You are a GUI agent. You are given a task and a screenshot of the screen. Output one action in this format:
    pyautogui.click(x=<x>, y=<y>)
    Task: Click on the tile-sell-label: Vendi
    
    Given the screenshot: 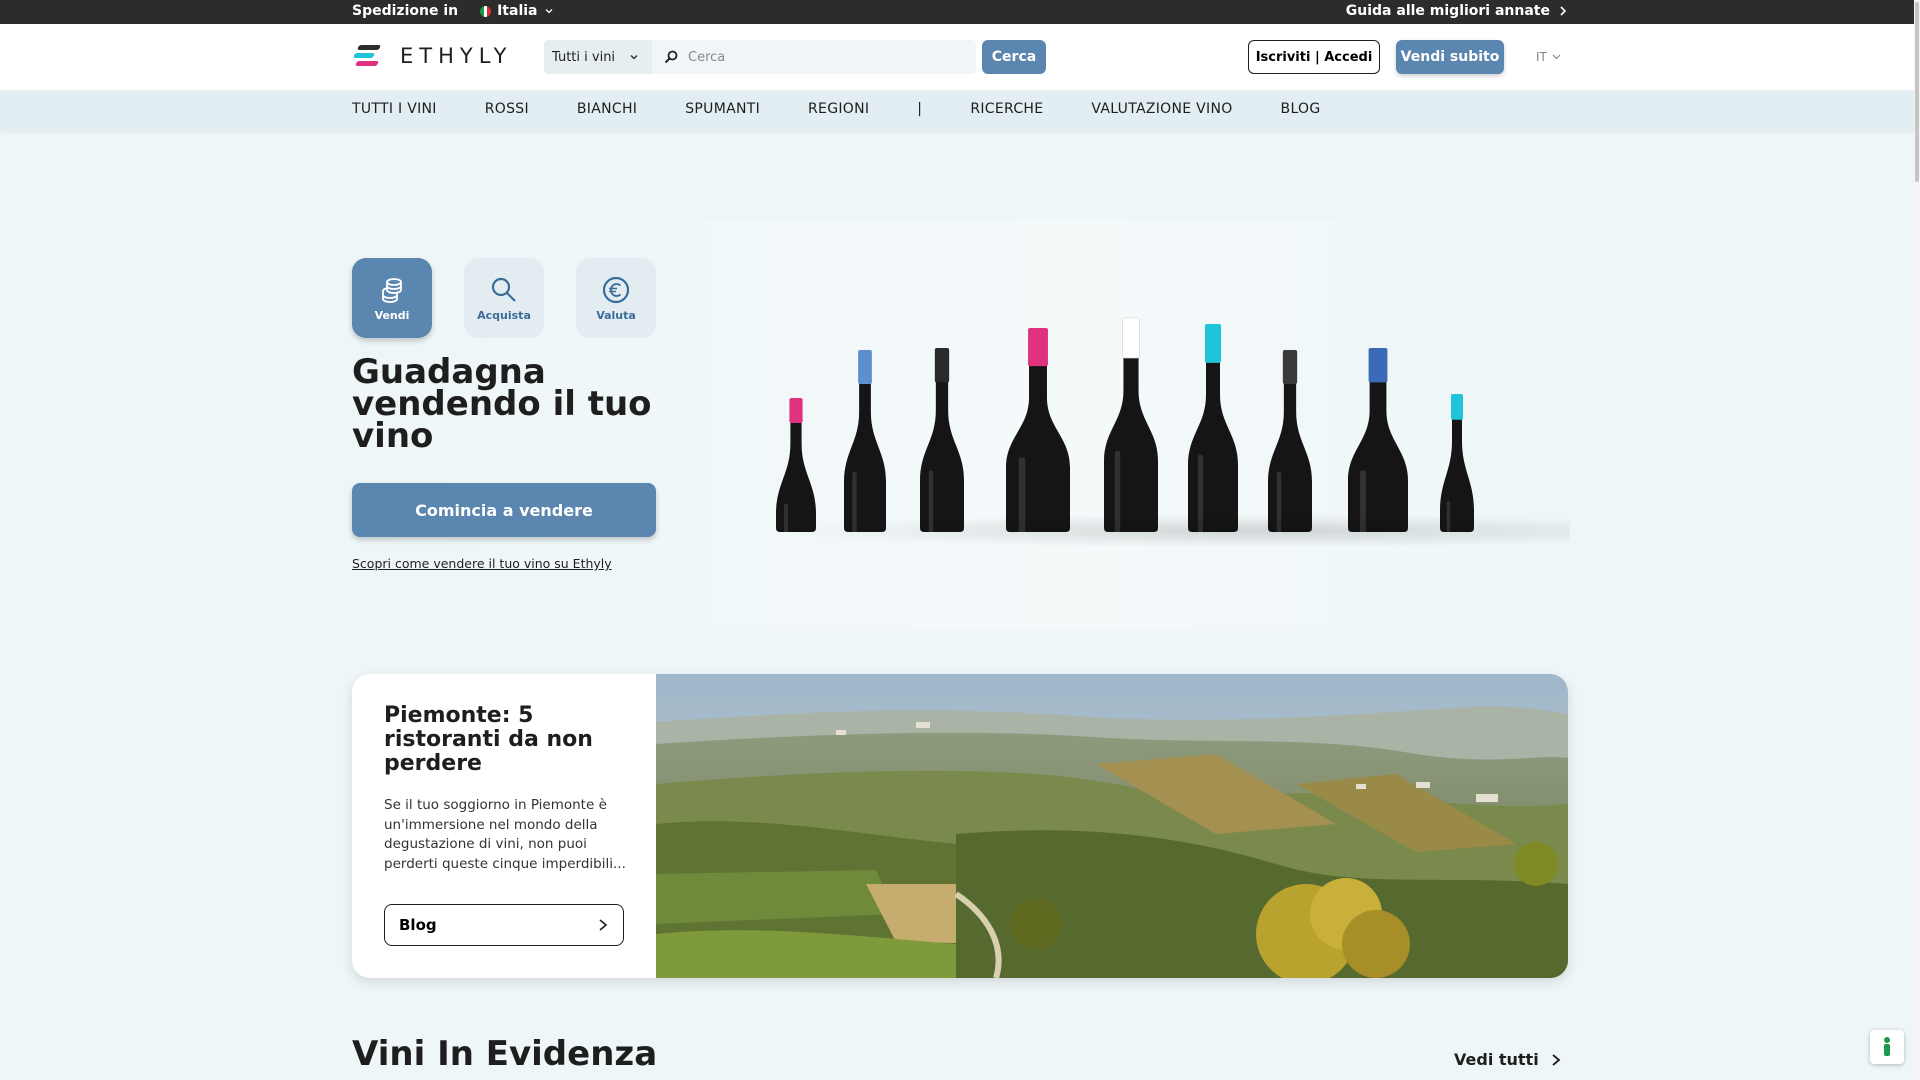 What is the action you would take?
    pyautogui.click(x=392, y=315)
    